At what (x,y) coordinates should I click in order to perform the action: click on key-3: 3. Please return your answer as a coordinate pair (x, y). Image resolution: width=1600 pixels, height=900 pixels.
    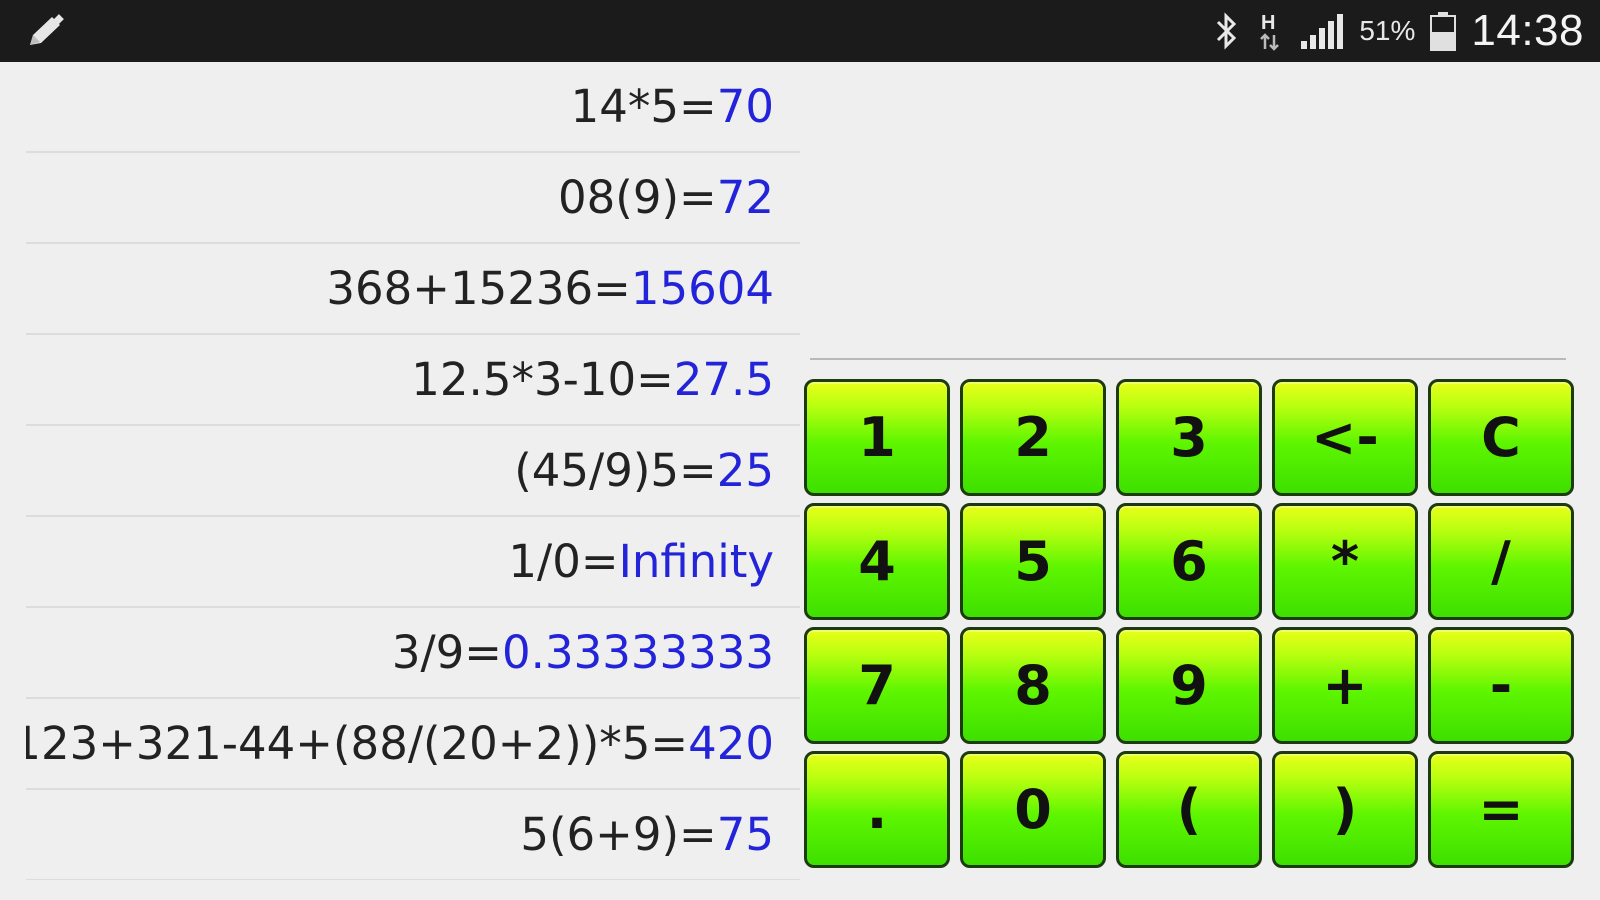
    Looking at the image, I should click on (1189, 437).